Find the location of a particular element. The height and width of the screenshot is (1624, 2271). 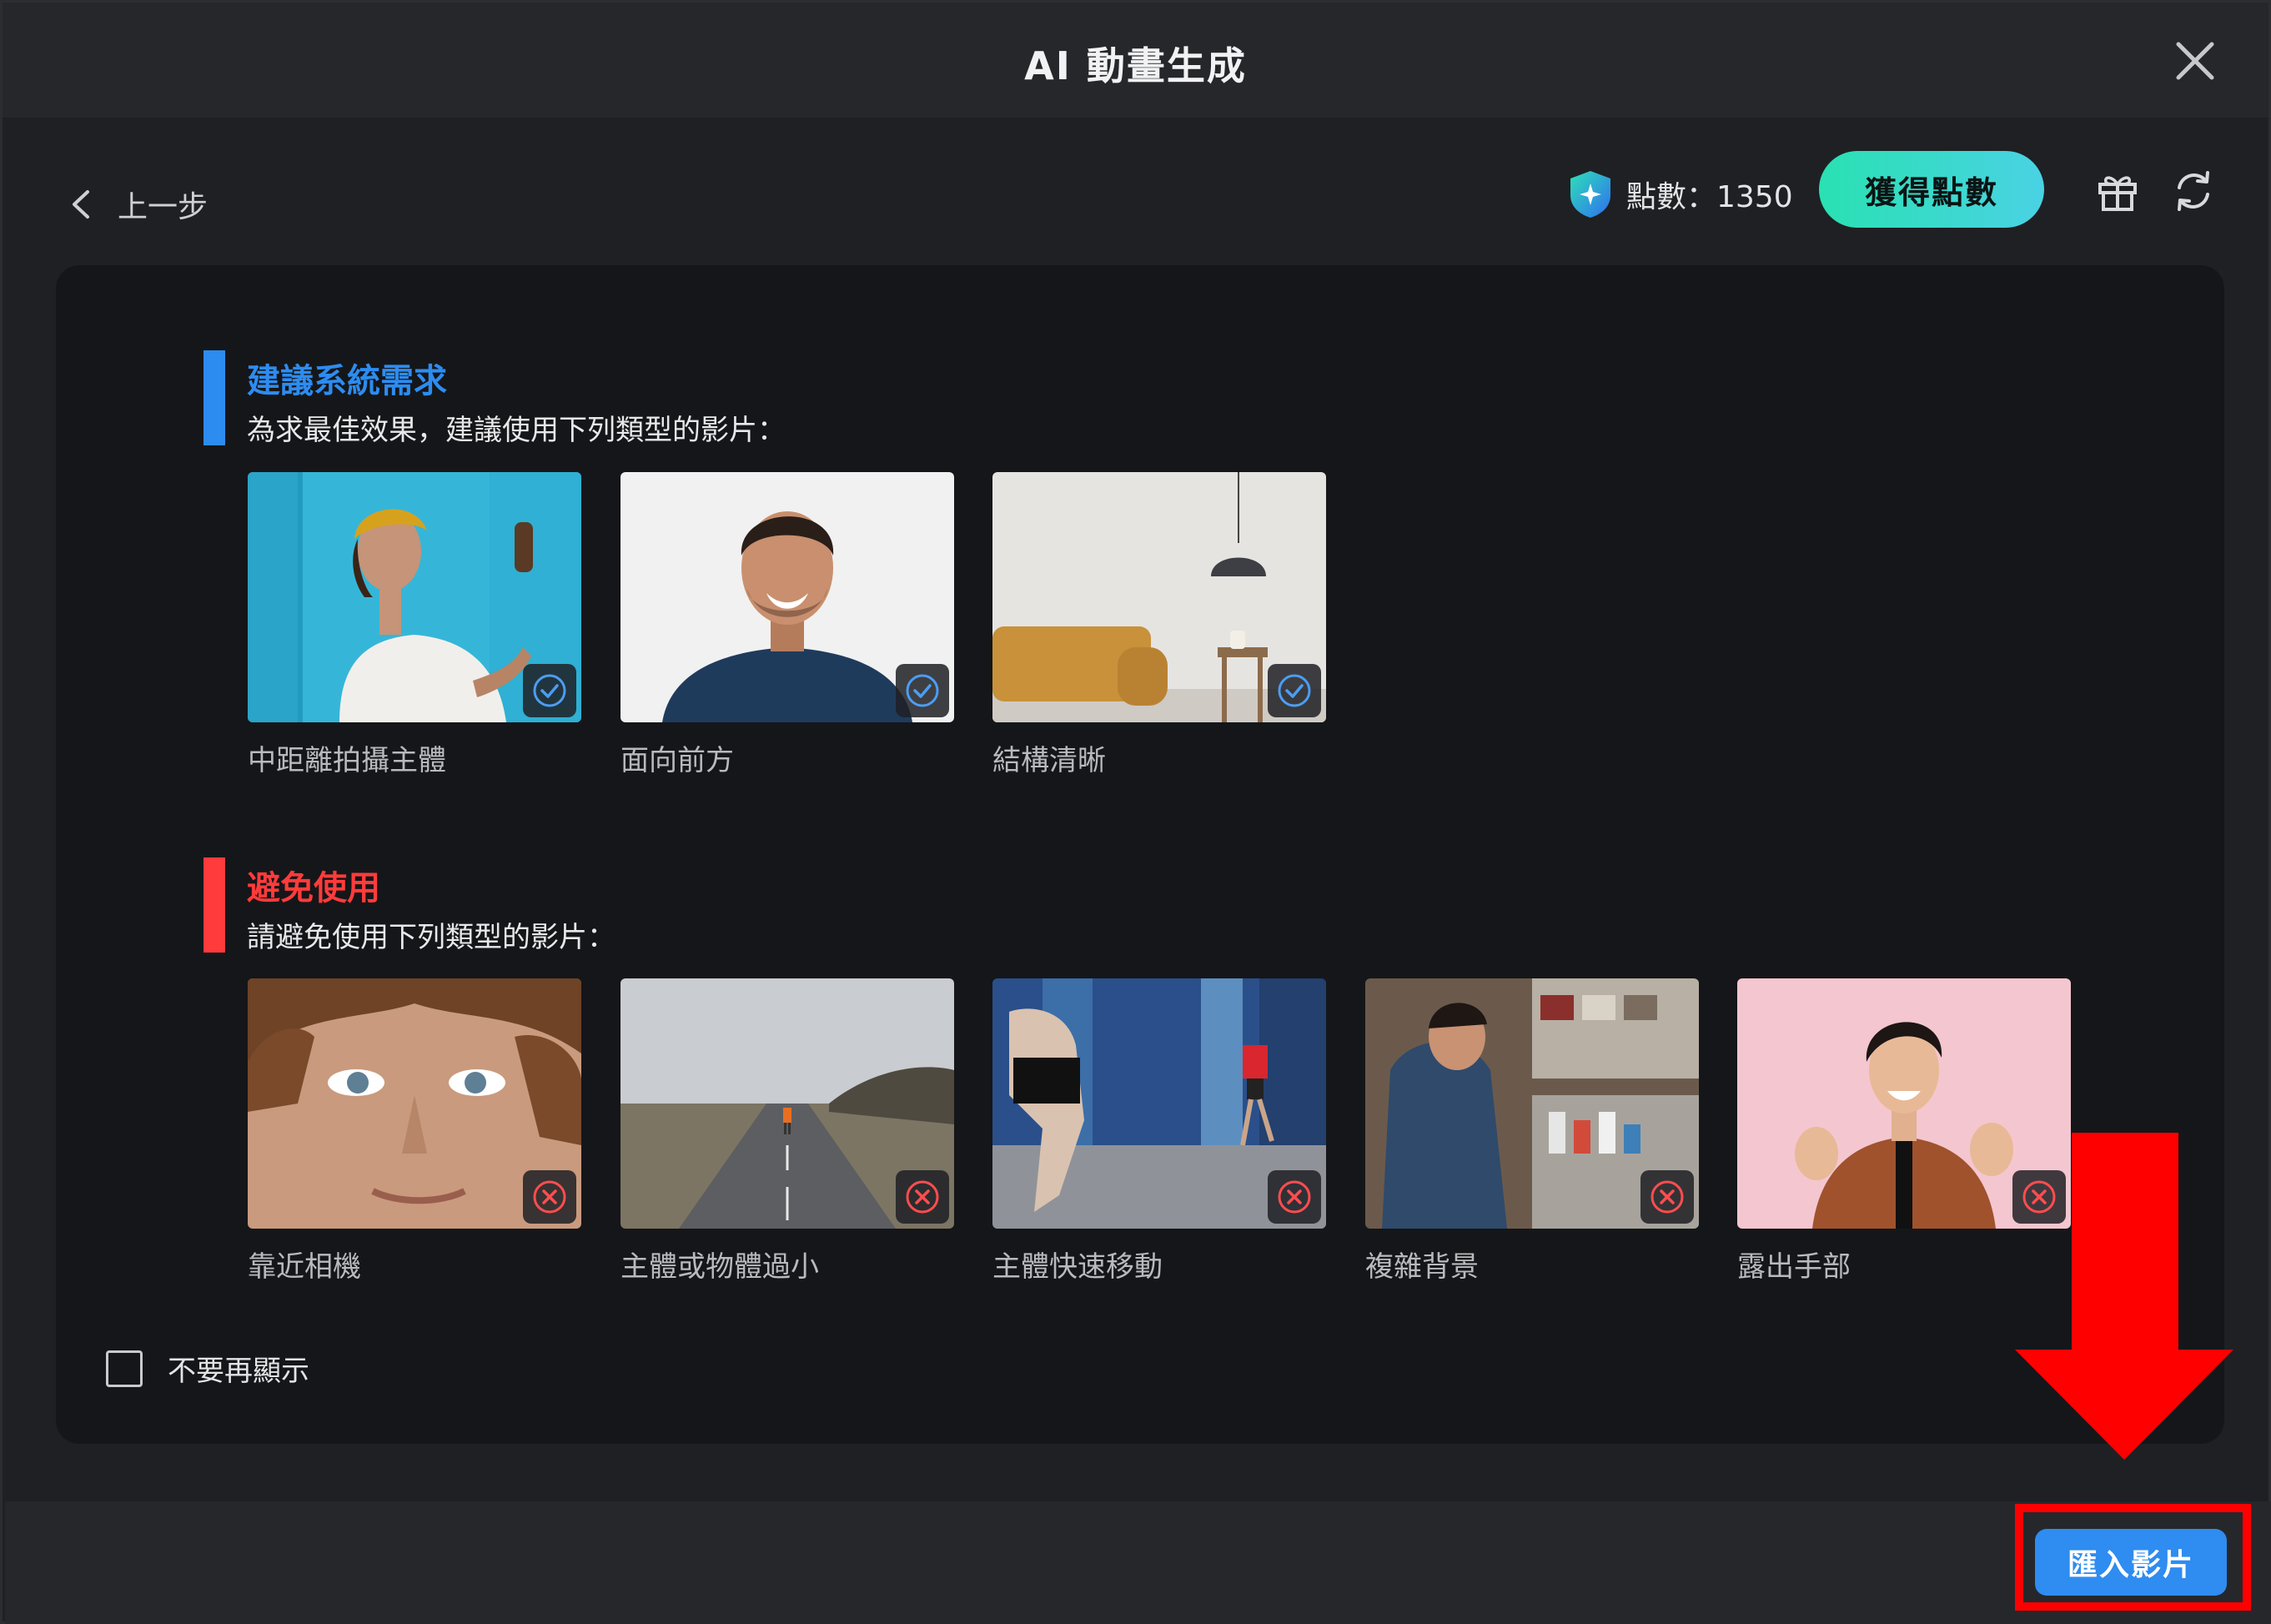

recommended-card-facing-front: 面向前方 is located at coordinates (787, 625).